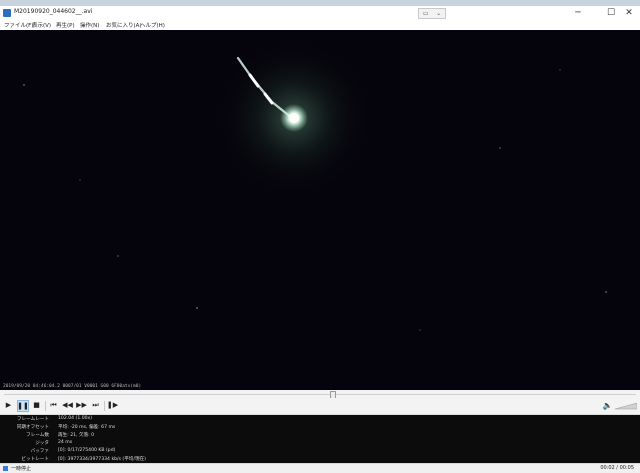  I want to click on app-icon, so click(7, 13).